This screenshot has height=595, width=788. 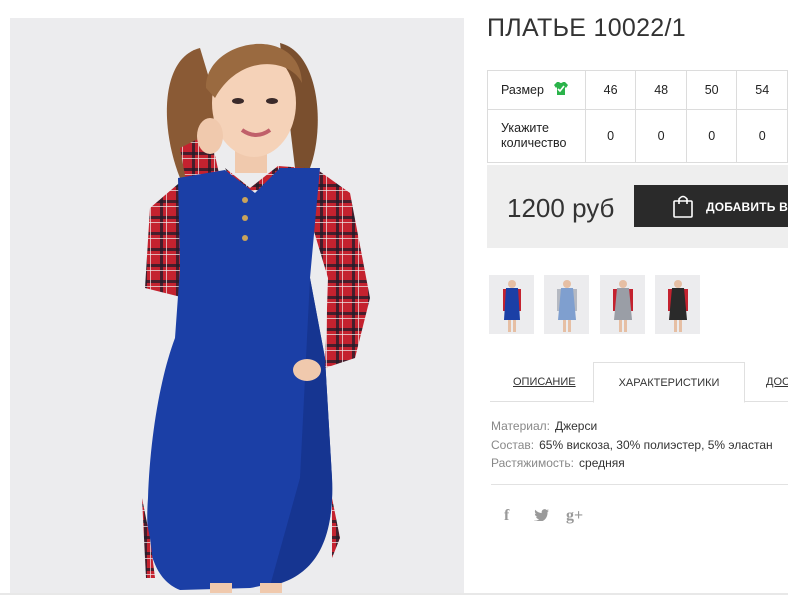 I want to click on tab-description: ОПИСАНИЕ, so click(x=544, y=381).